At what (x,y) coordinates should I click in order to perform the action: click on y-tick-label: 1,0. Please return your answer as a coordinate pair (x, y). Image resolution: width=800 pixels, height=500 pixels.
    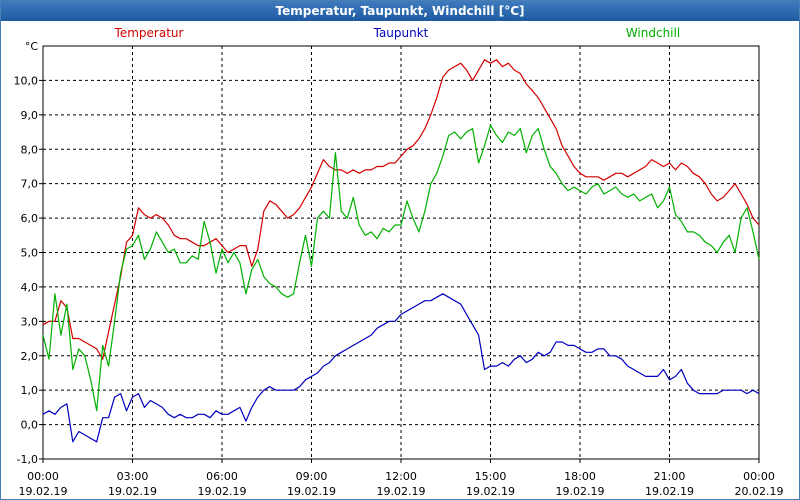
    Looking at the image, I should click on (30, 390).